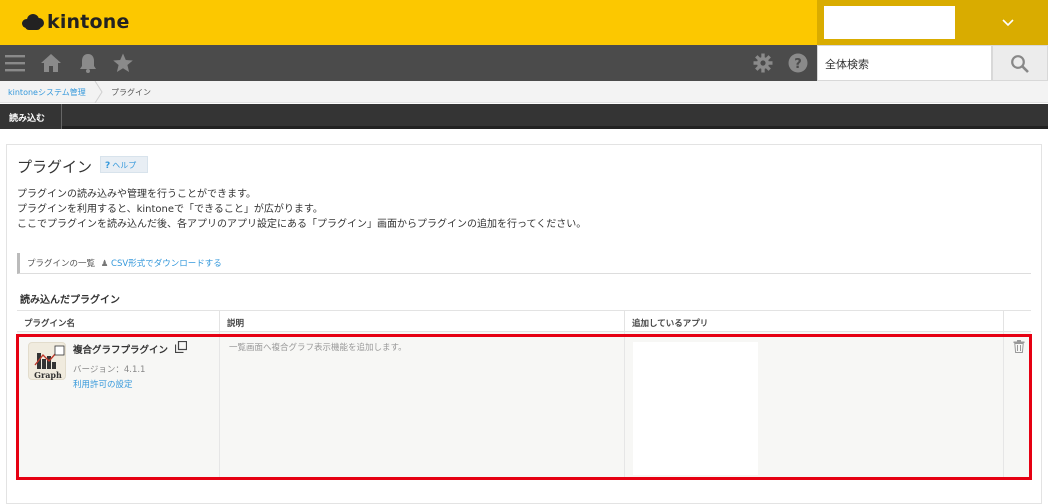 The height and width of the screenshot is (504, 1048). What do you see at coordinates (61, 264) in the screenshot?
I see `plugin-list-label: プラグインの一覧` at bounding box center [61, 264].